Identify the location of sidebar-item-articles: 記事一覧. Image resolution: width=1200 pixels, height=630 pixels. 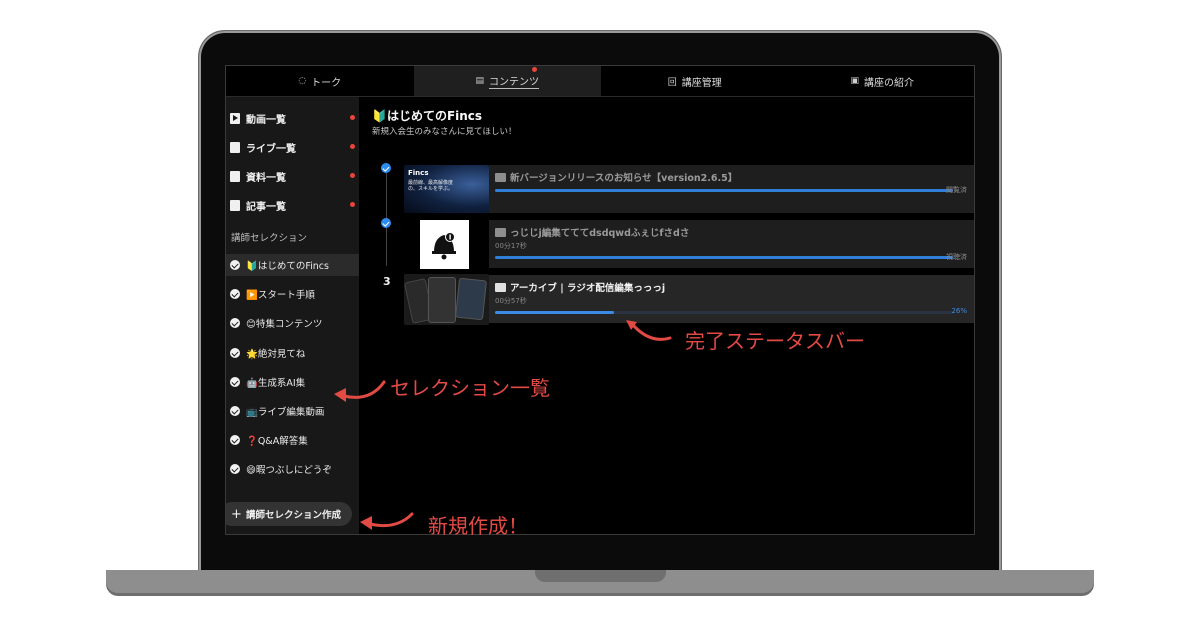
(292, 205).